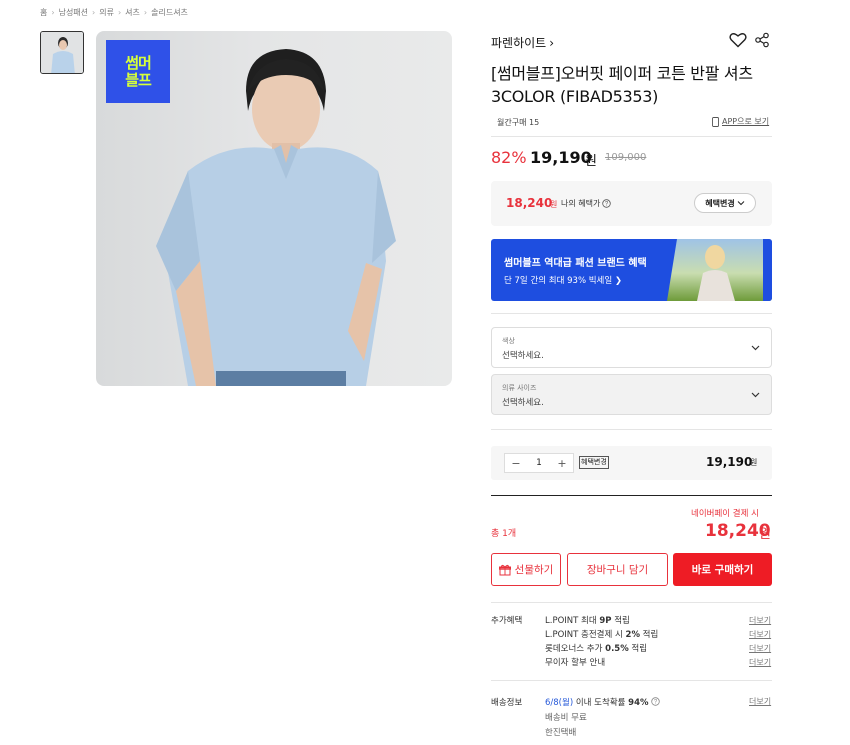  What do you see at coordinates (534, 570) in the screenshot?
I see `gift-button-label: 선물하기` at bounding box center [534, 570].